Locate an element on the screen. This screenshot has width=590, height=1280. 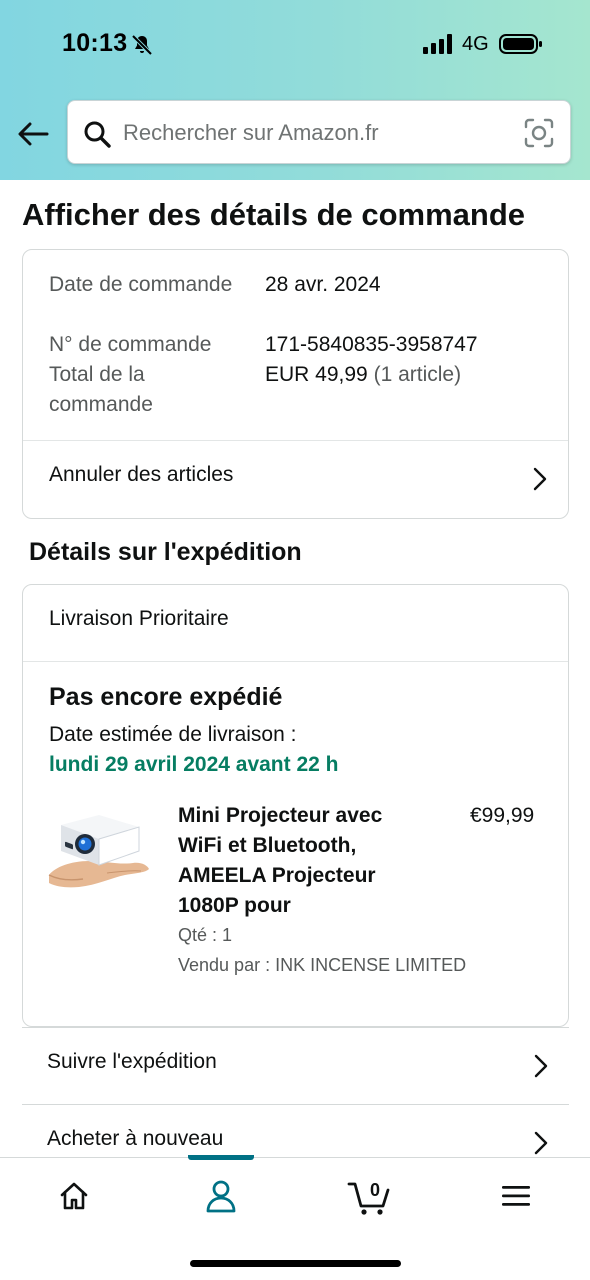
search-bar is located at coordinates (319, 132).